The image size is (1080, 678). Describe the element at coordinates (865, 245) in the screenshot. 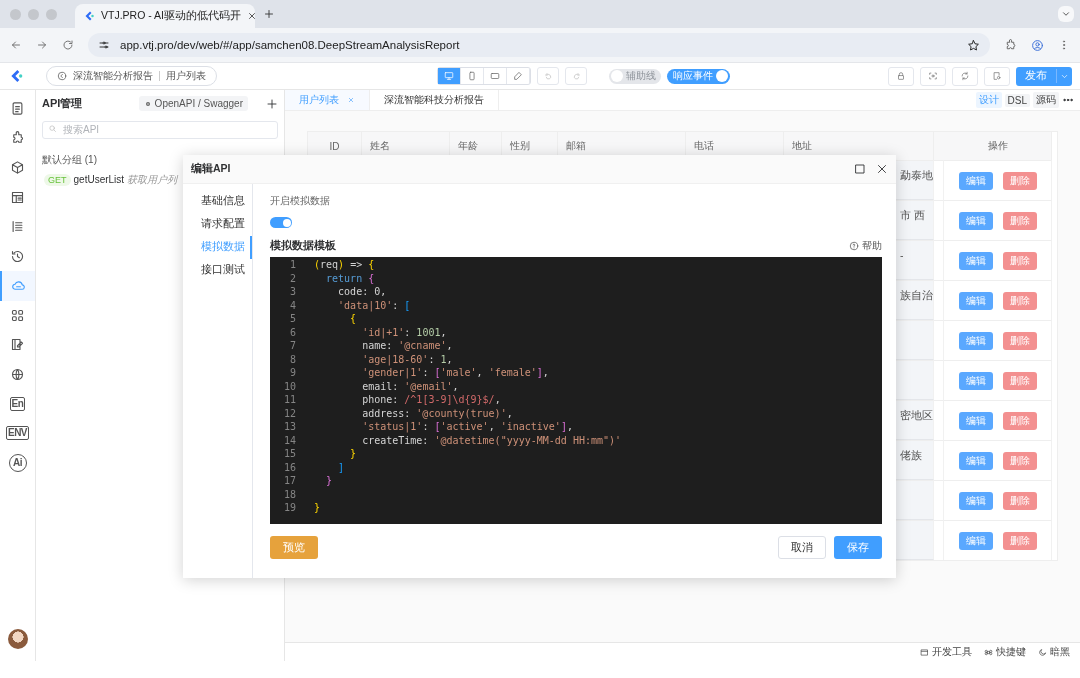

I see `help-link: 帮助` at that location.